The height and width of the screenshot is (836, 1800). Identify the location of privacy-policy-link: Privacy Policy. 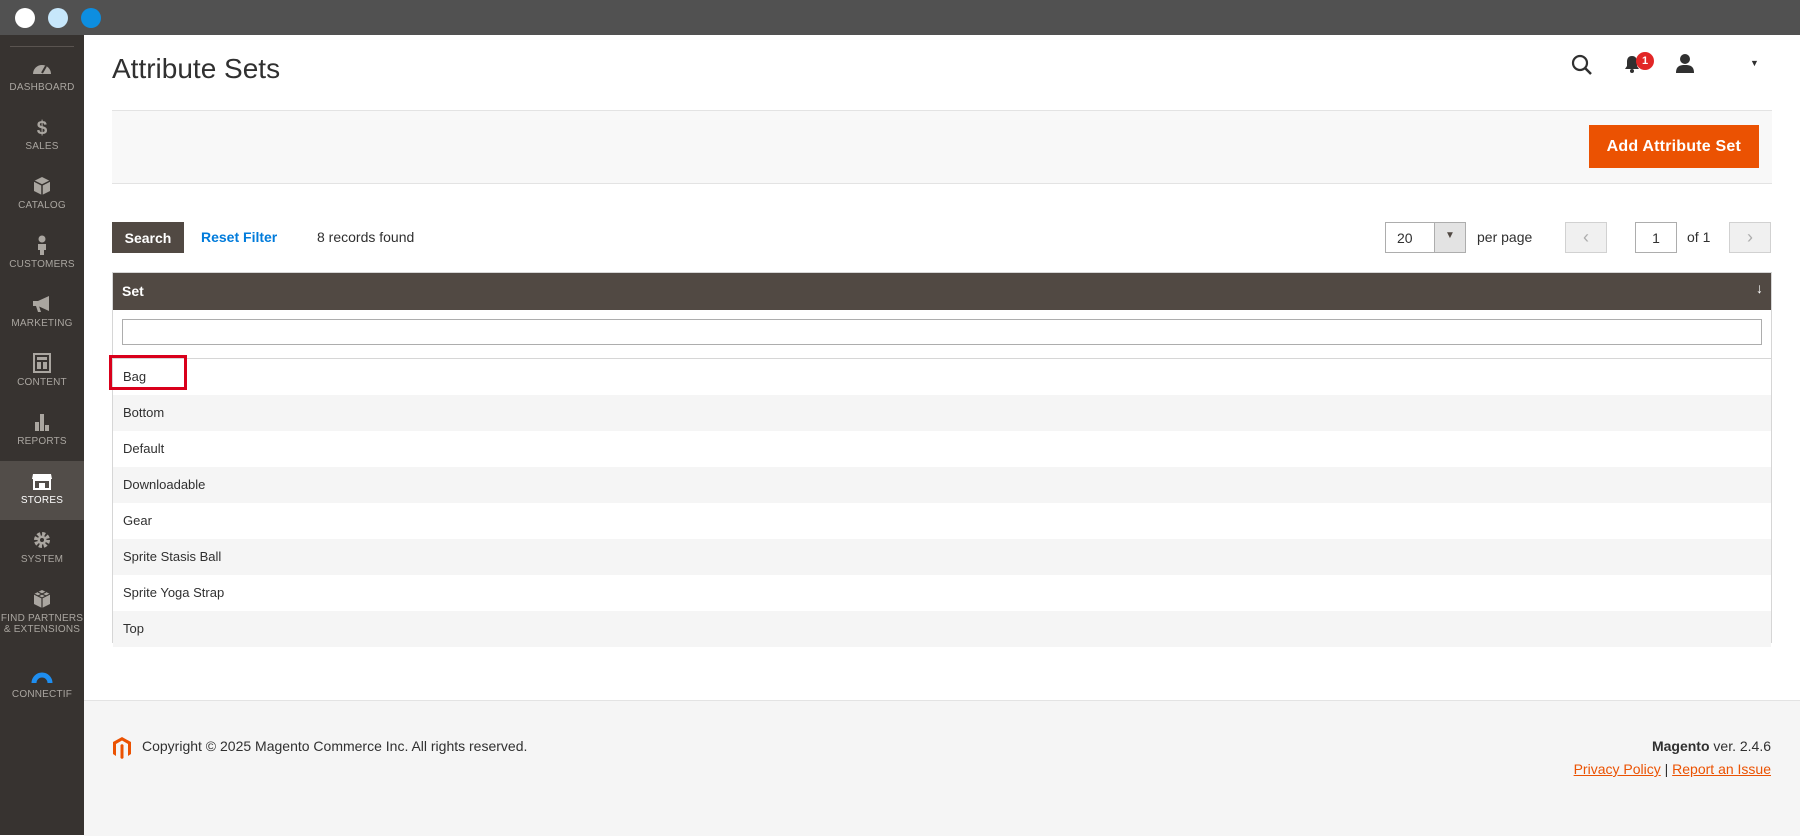
(1617, 769).